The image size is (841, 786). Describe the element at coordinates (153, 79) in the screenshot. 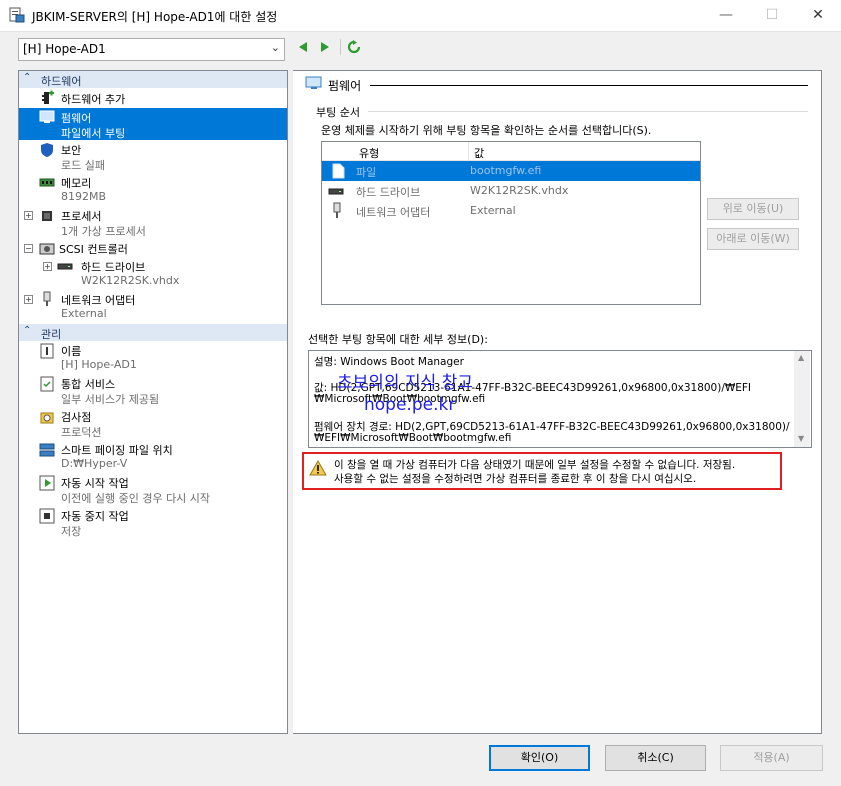

I see `hardware-category: ⌃ 하드웨어` at that location.